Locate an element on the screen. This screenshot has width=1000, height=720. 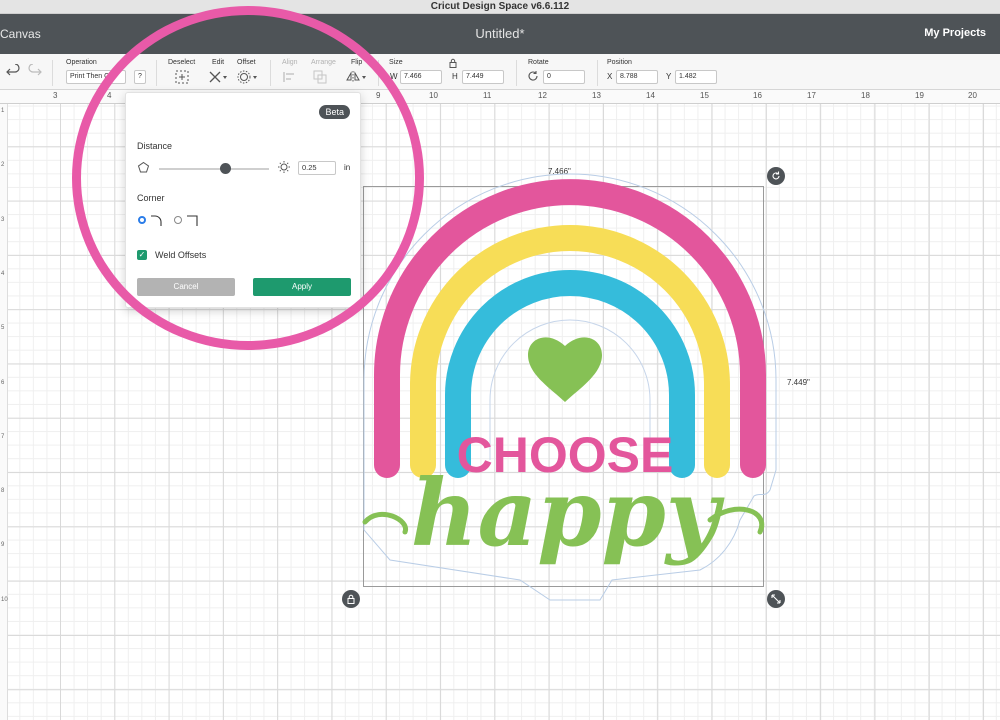
ruler-number: 19 is located at coordinates (919, 95).